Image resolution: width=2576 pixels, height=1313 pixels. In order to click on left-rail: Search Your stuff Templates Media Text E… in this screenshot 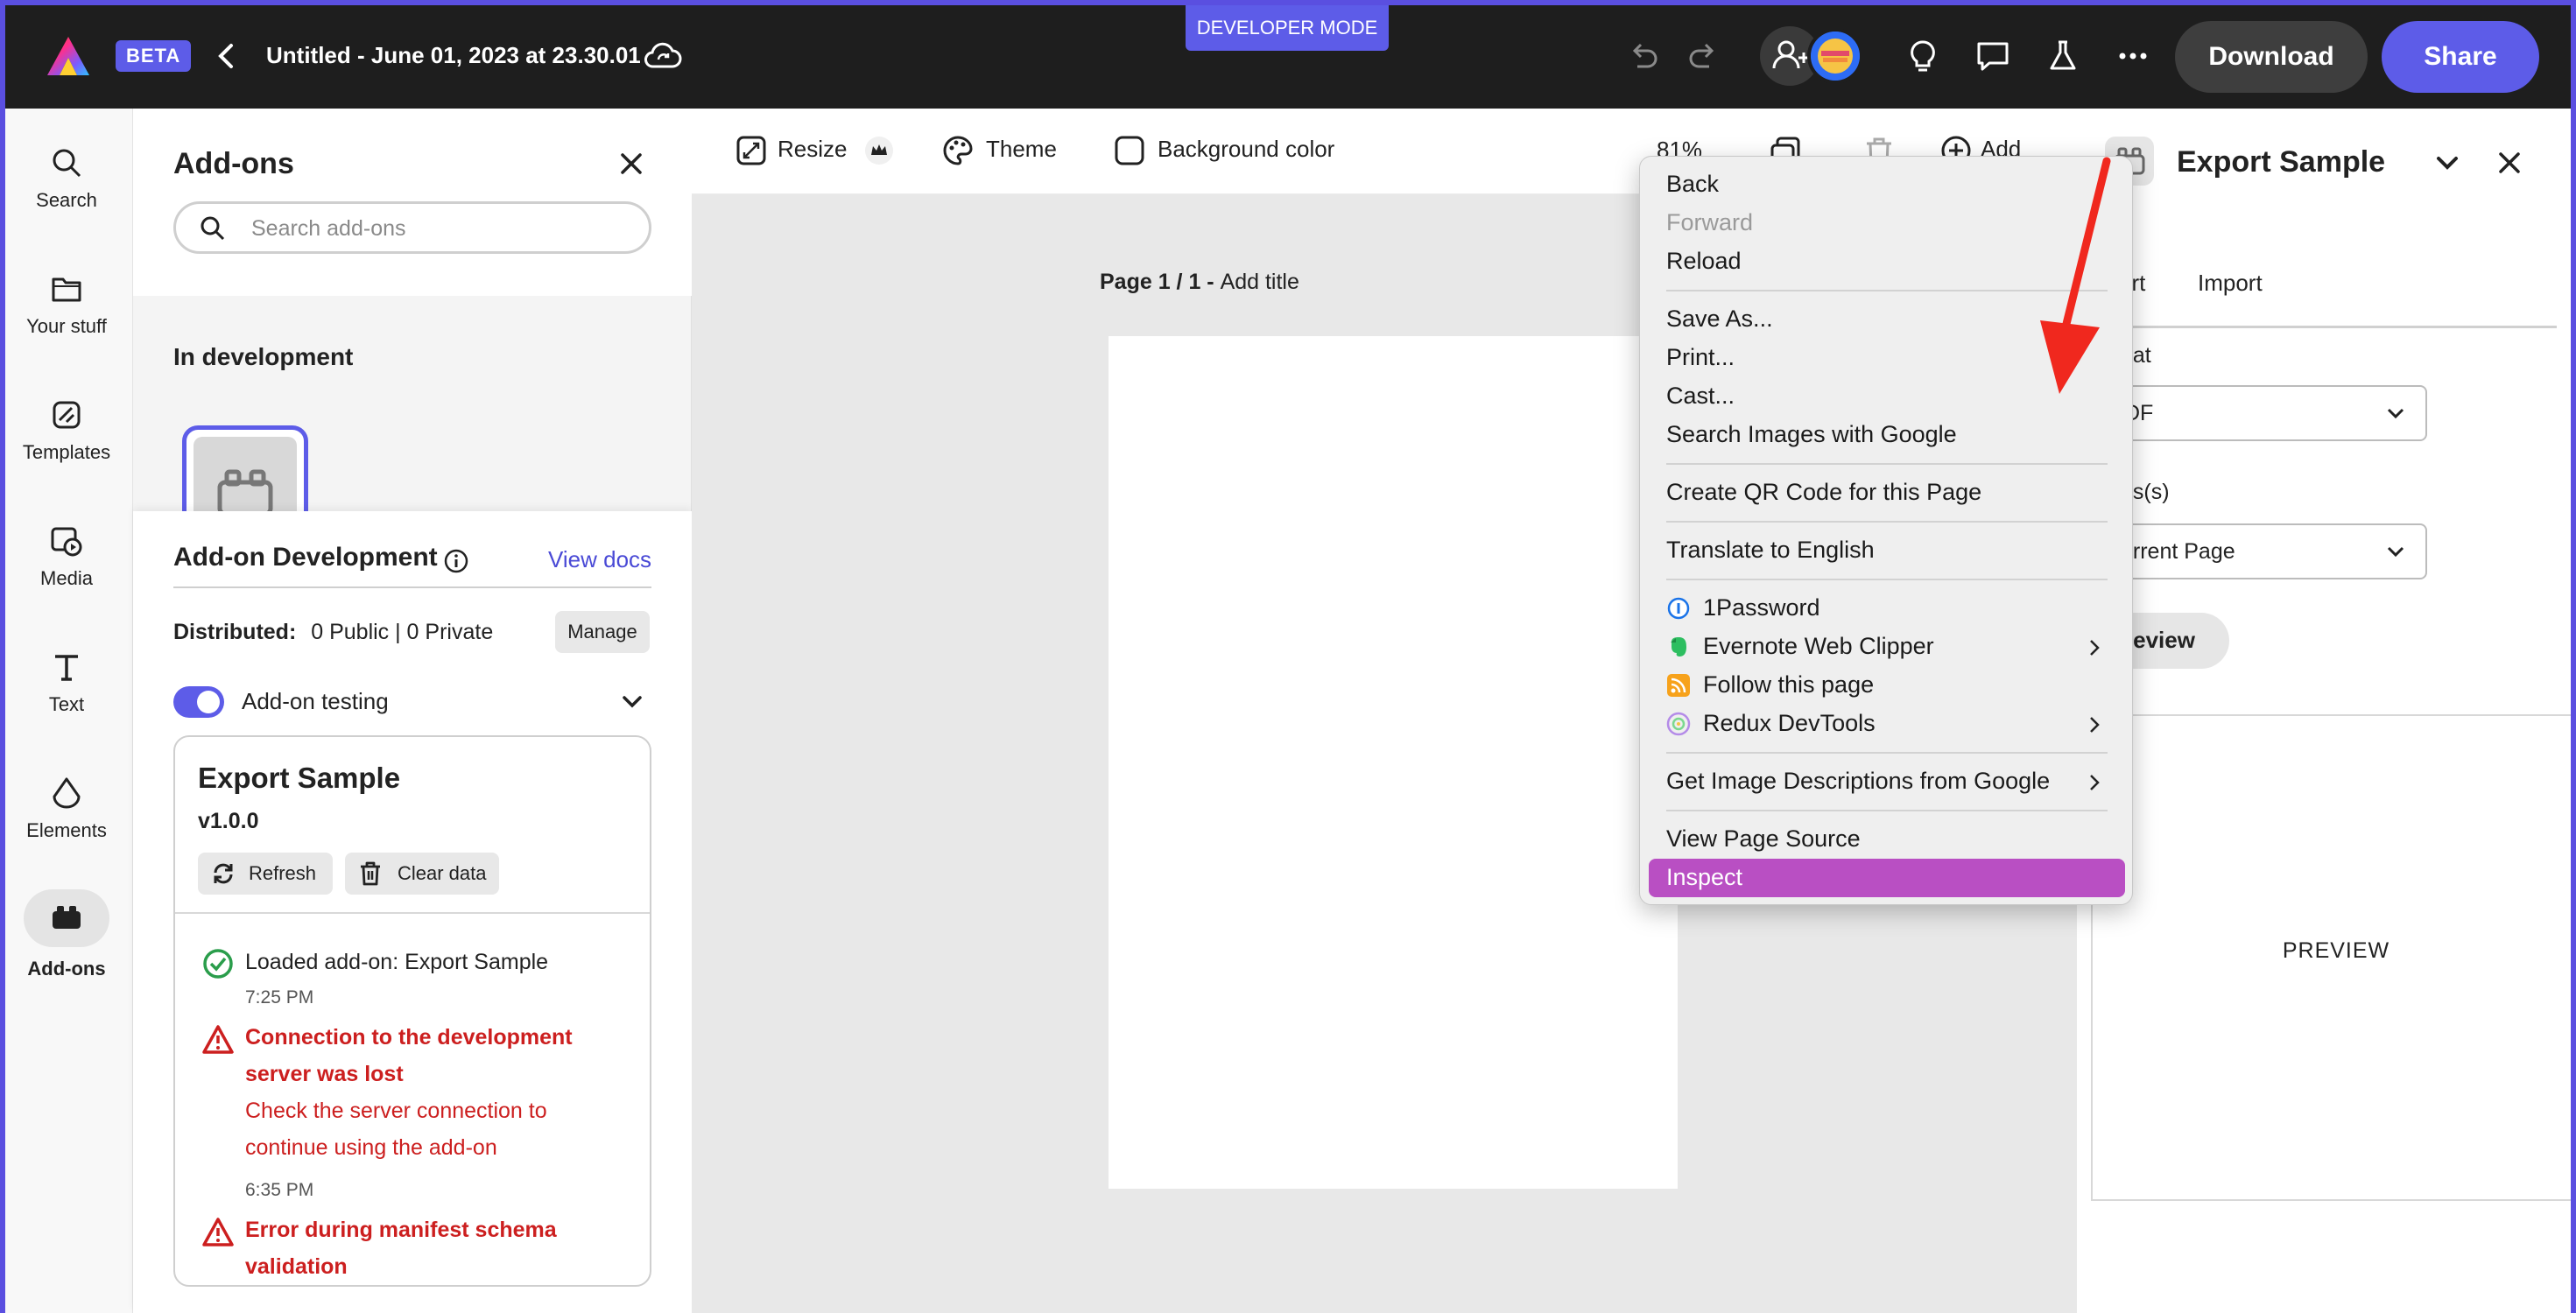, I will do `click(66, 711)`.